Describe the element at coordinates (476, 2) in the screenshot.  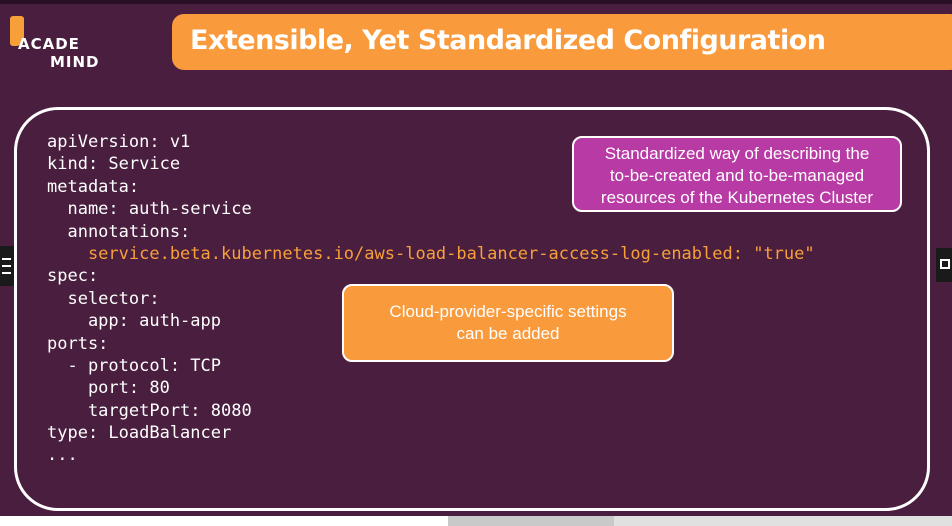
I see `top-strip` at that location.